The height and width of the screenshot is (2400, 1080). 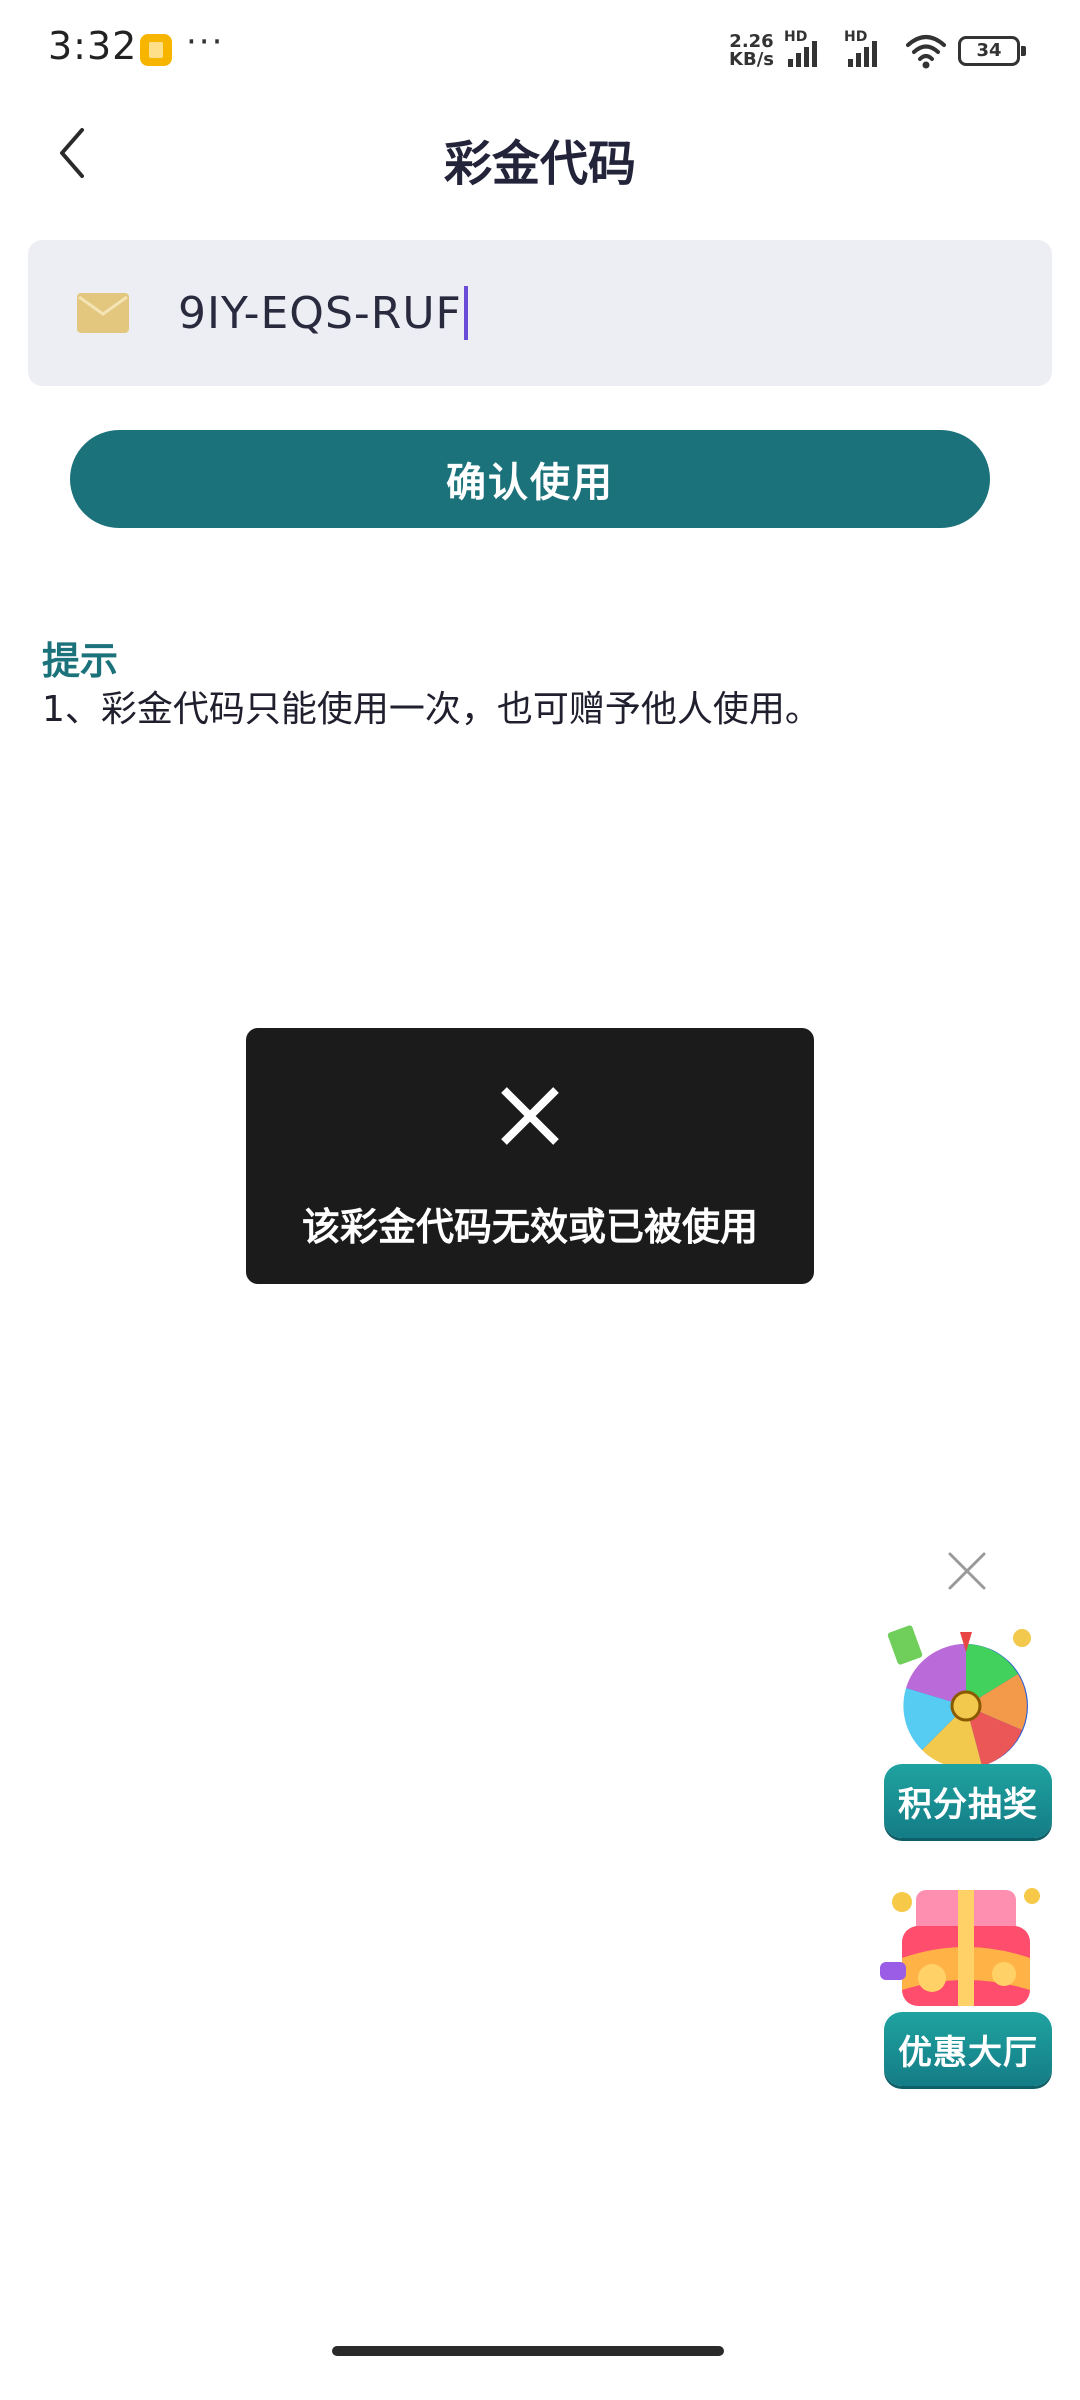 What do you see at coordinates (530, 479) in the screenshot?
I see `confirm-use-button: 确认使用` at bounding box center [530, 479].